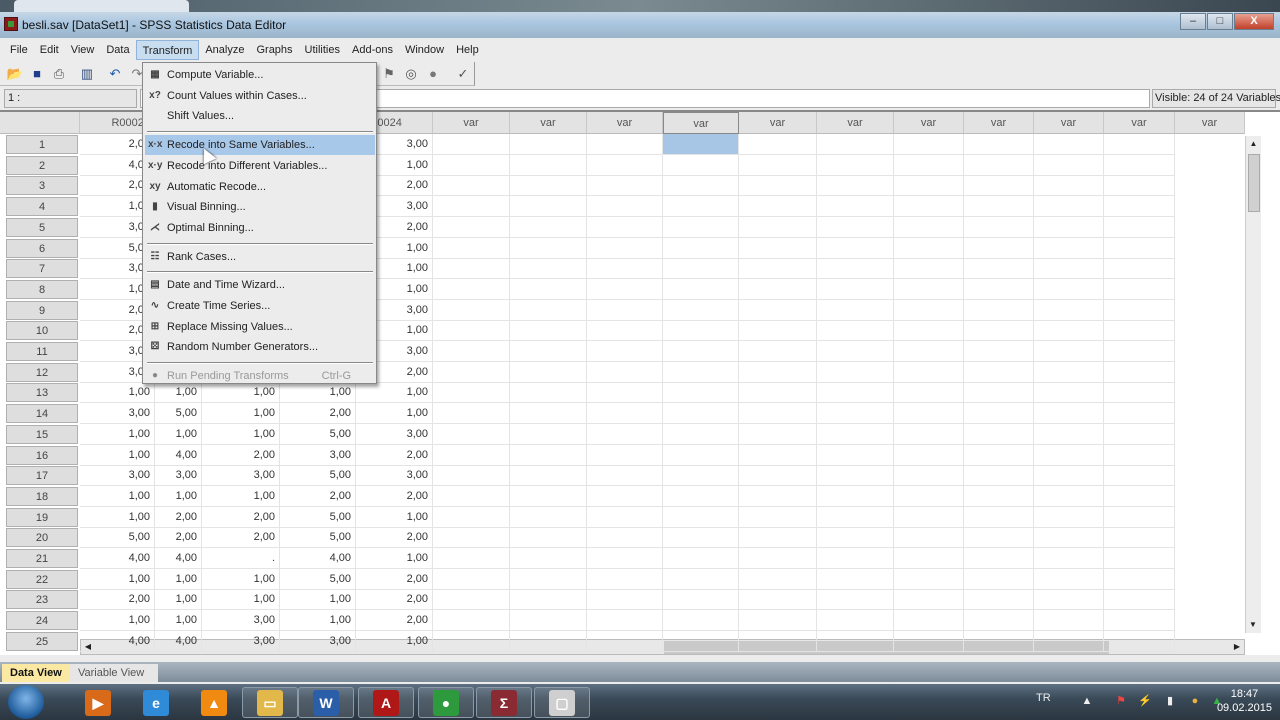 This screenshot has height=720, width=1280. Describe the element at coordinates (42, 372) in the screenshot. I see `row-number: 12` at that location.